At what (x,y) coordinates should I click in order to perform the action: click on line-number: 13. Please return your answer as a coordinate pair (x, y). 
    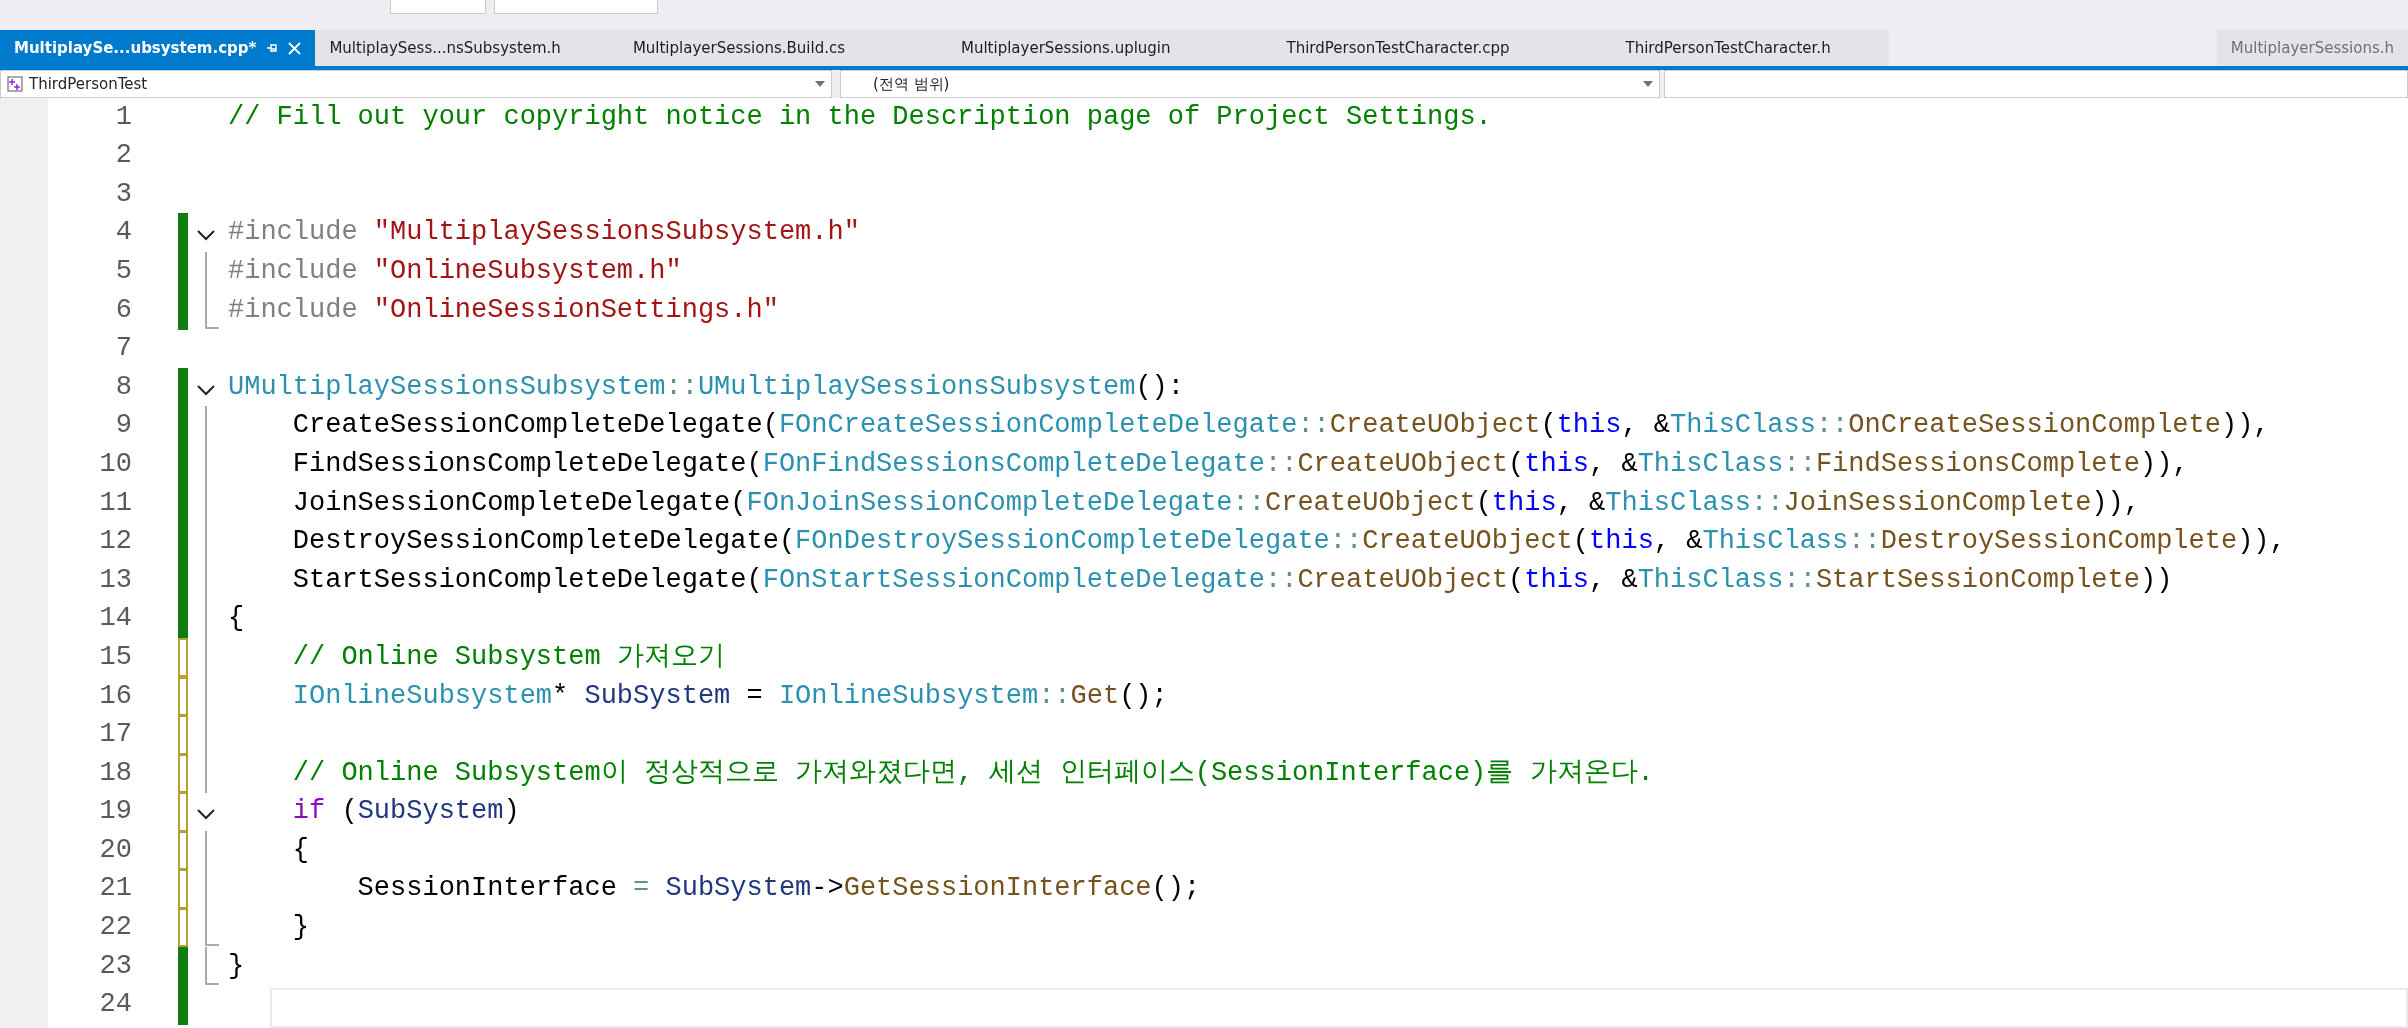
    Looking at the image, I should click on (115, 580).